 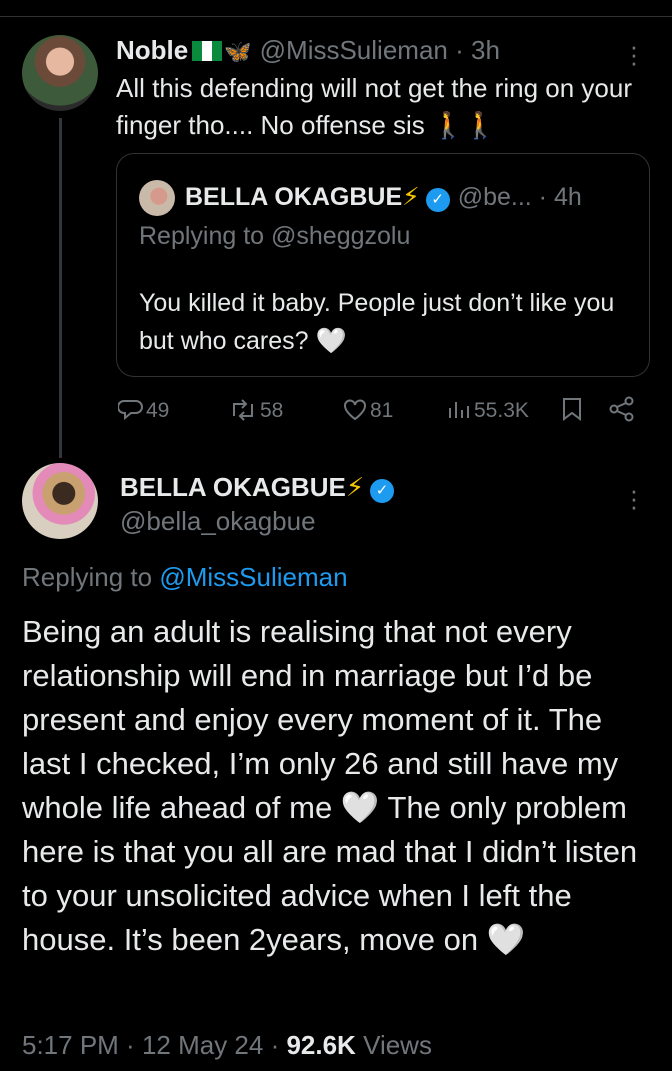 What do you see at coordinates (459, 410) in the screenshot?
I see `views-icon` at bounding box center [459, 410].